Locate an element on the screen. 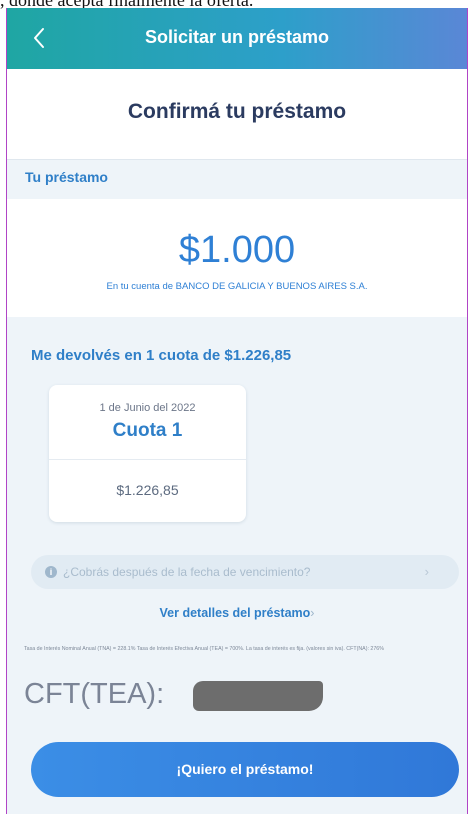 The height and width of the screenshot is (814, 473). confirm-section: Confirmá tu préstamo is located at coordinates (237, 114).